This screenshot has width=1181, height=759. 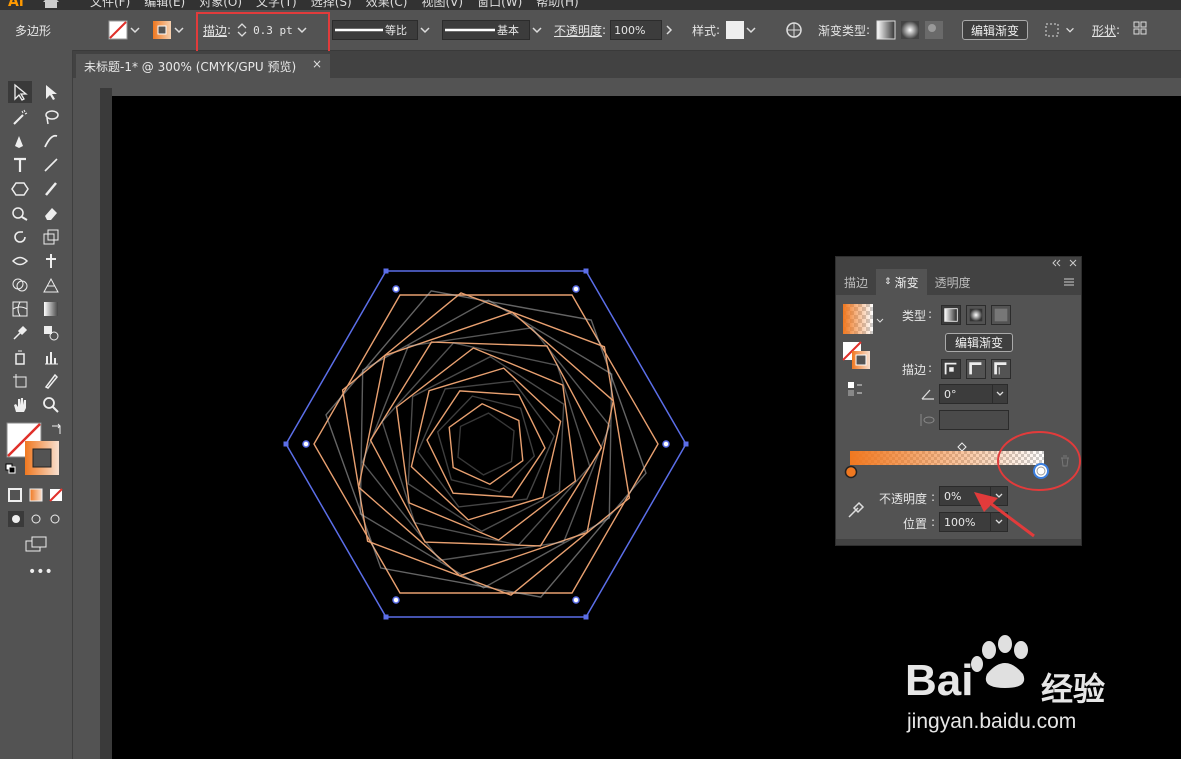 What do you see at coordinates (1000, 394) in the screenshot?
I see `angle-dropdown` at bounding box center [1000, 394].